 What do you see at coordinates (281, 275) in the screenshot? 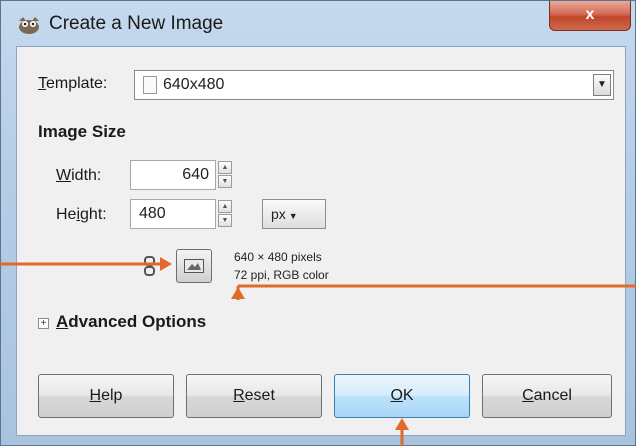
I see `image-resolution-info: 72 ppi, RGB color` at bounding box center [281, 275].